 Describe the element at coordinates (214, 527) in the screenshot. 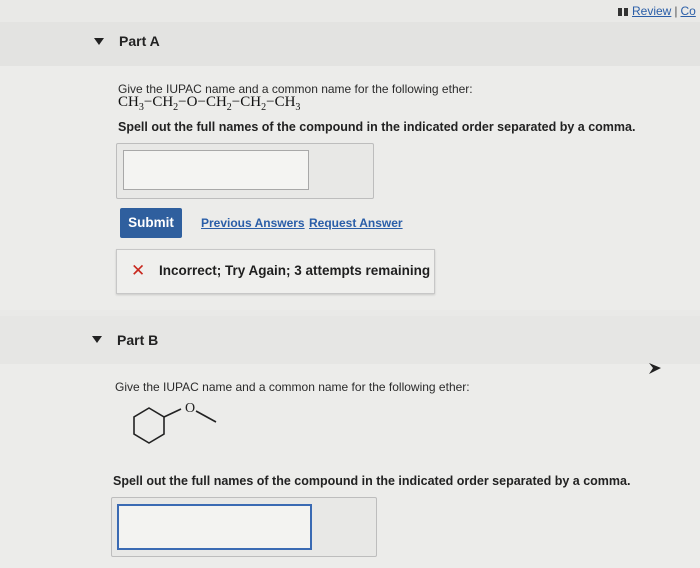

I see `answer-input-b` at that location.